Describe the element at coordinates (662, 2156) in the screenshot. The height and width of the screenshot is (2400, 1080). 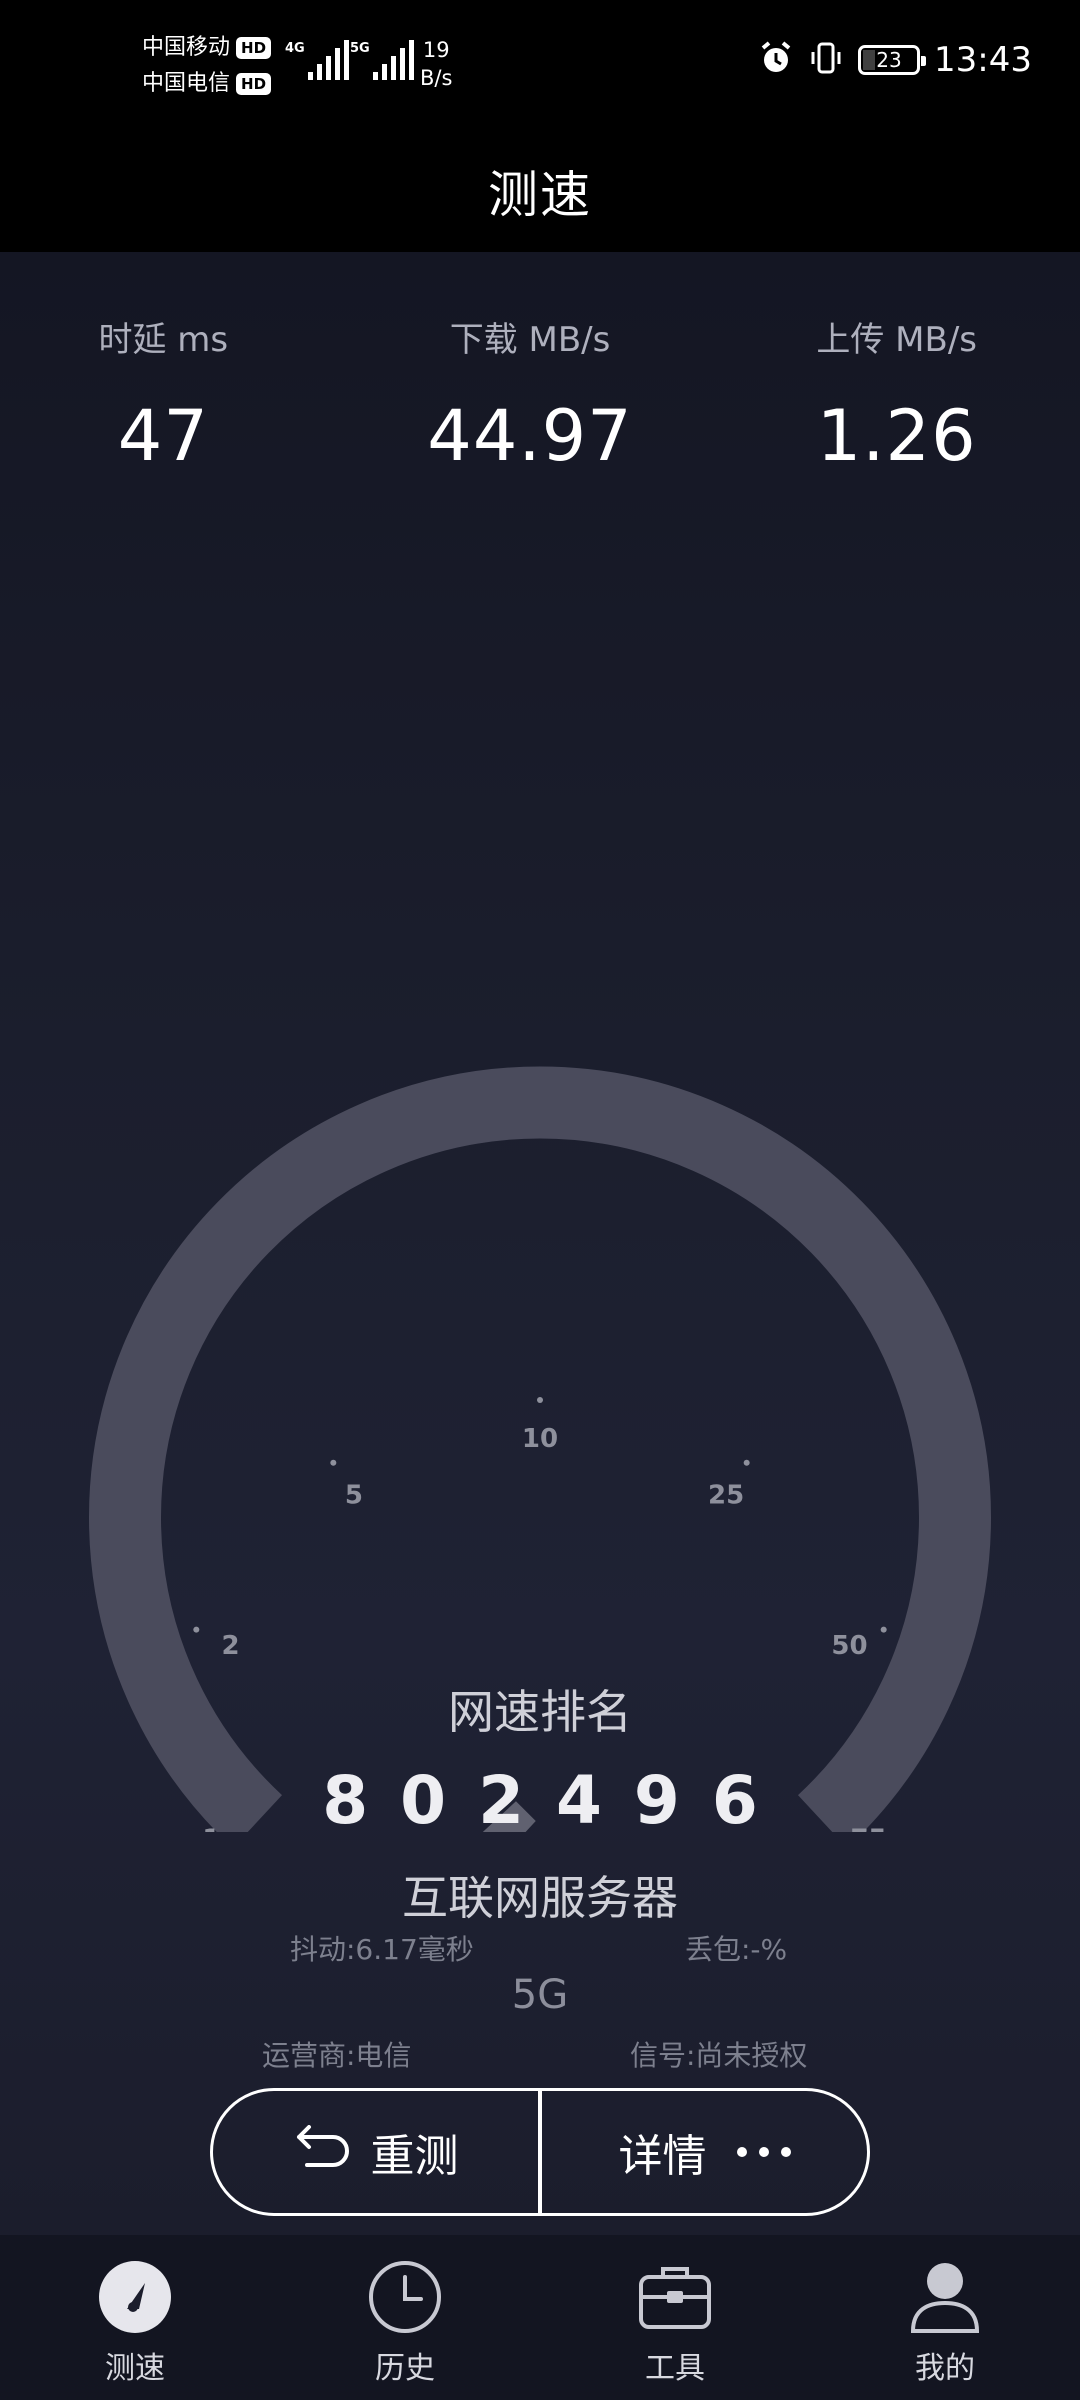
I see `details-label: 详情` at that location.